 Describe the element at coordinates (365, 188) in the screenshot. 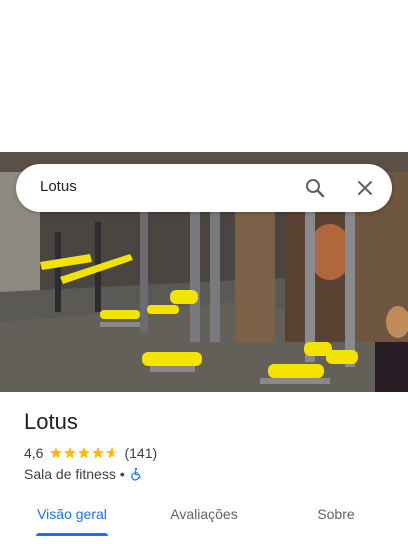

I see `close-icon` at that location.